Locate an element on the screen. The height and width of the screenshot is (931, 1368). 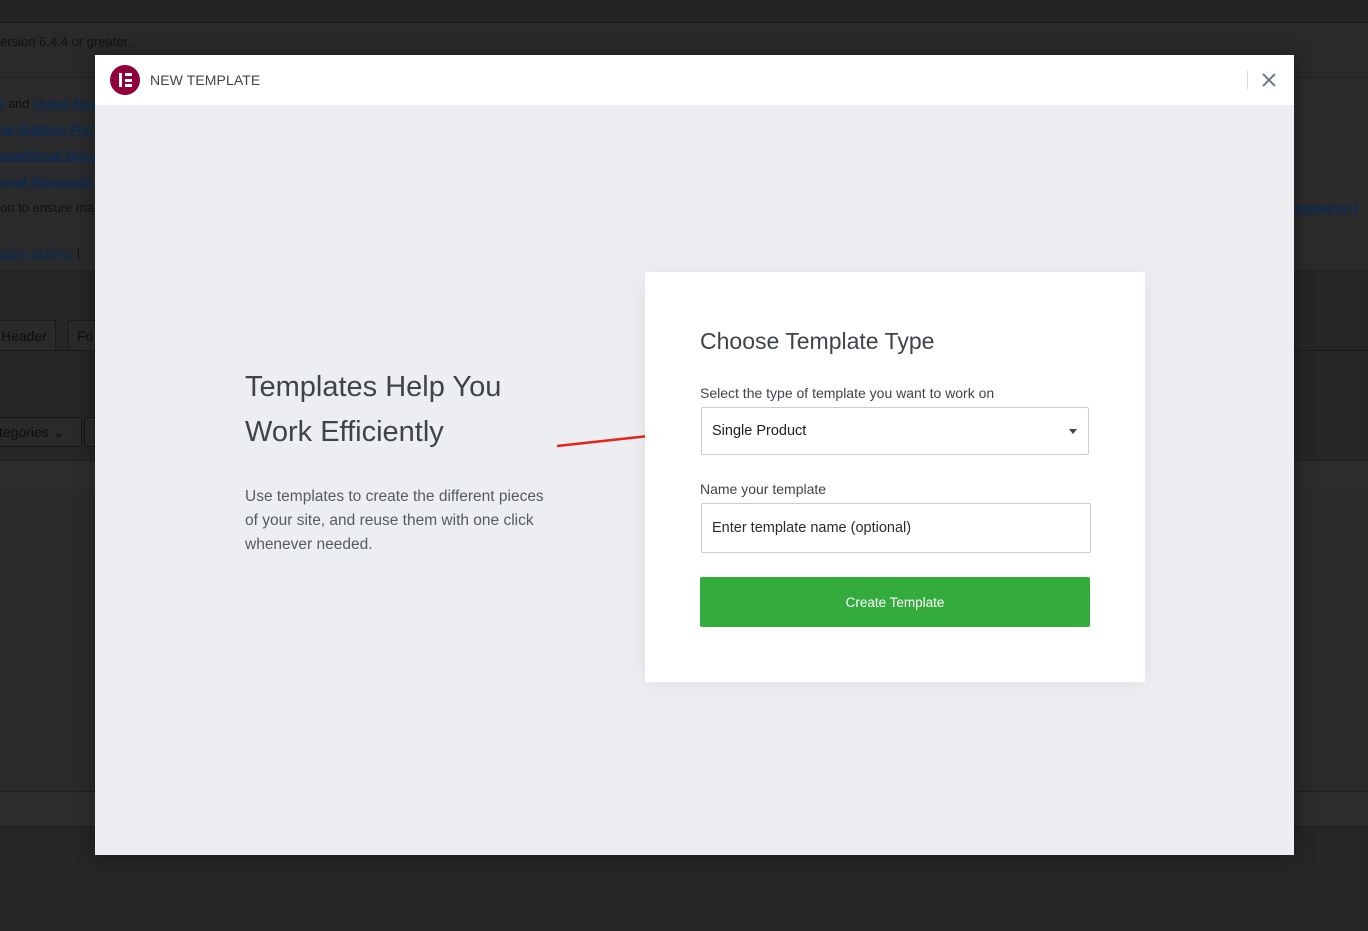
notice-line-1: t and Quick Fea is located at coordinates (48, 103).